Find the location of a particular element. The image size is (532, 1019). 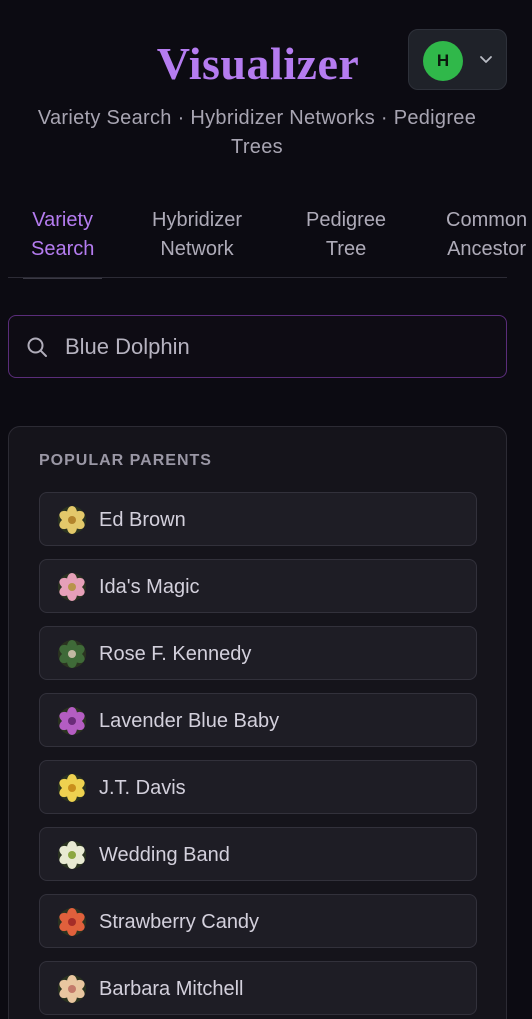

search-icon is located at coordinates (37, 347).